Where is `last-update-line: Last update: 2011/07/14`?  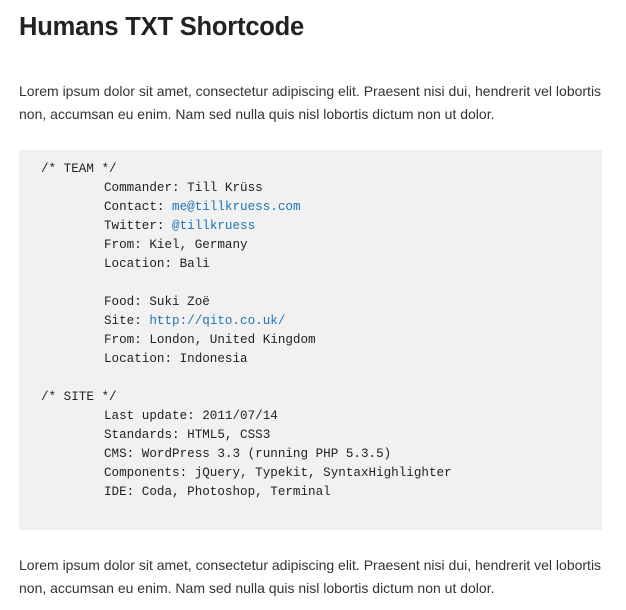
last-update-line: Last update: 2011/07/14 is located at coordinates (191, 416).